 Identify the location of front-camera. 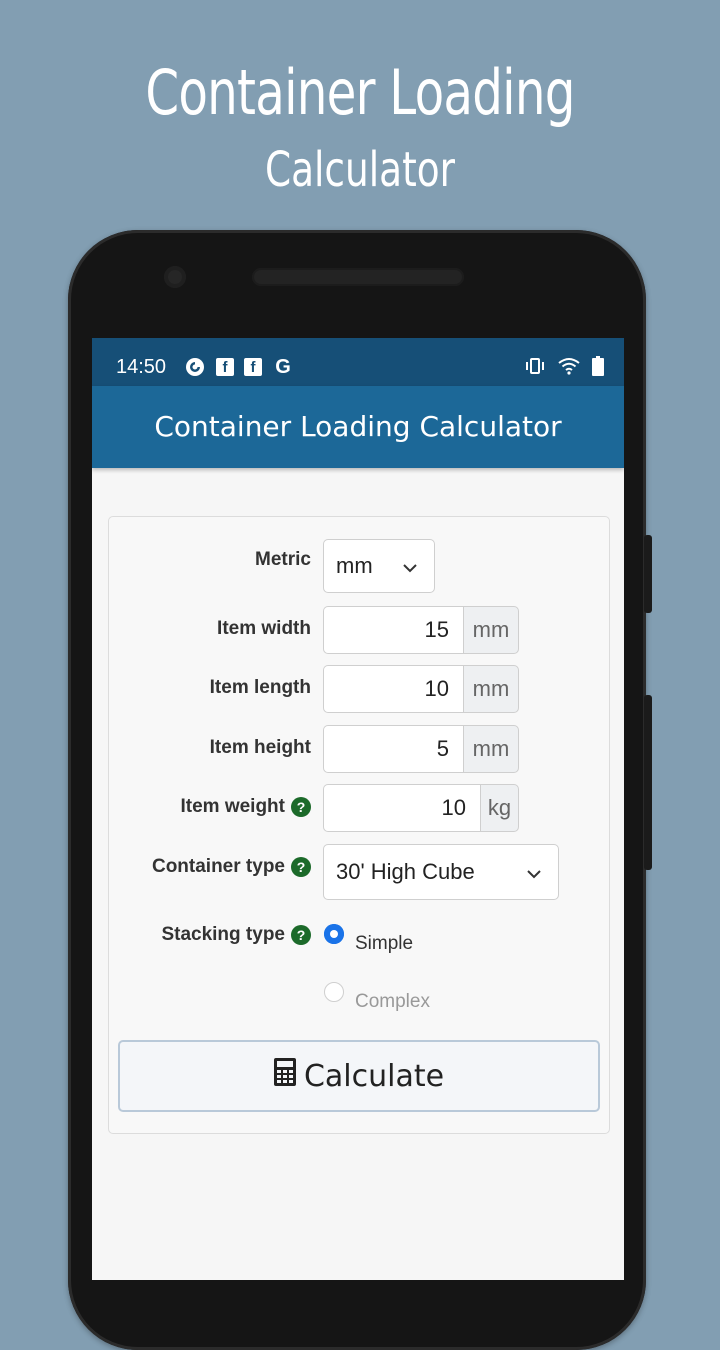
(175, 277).